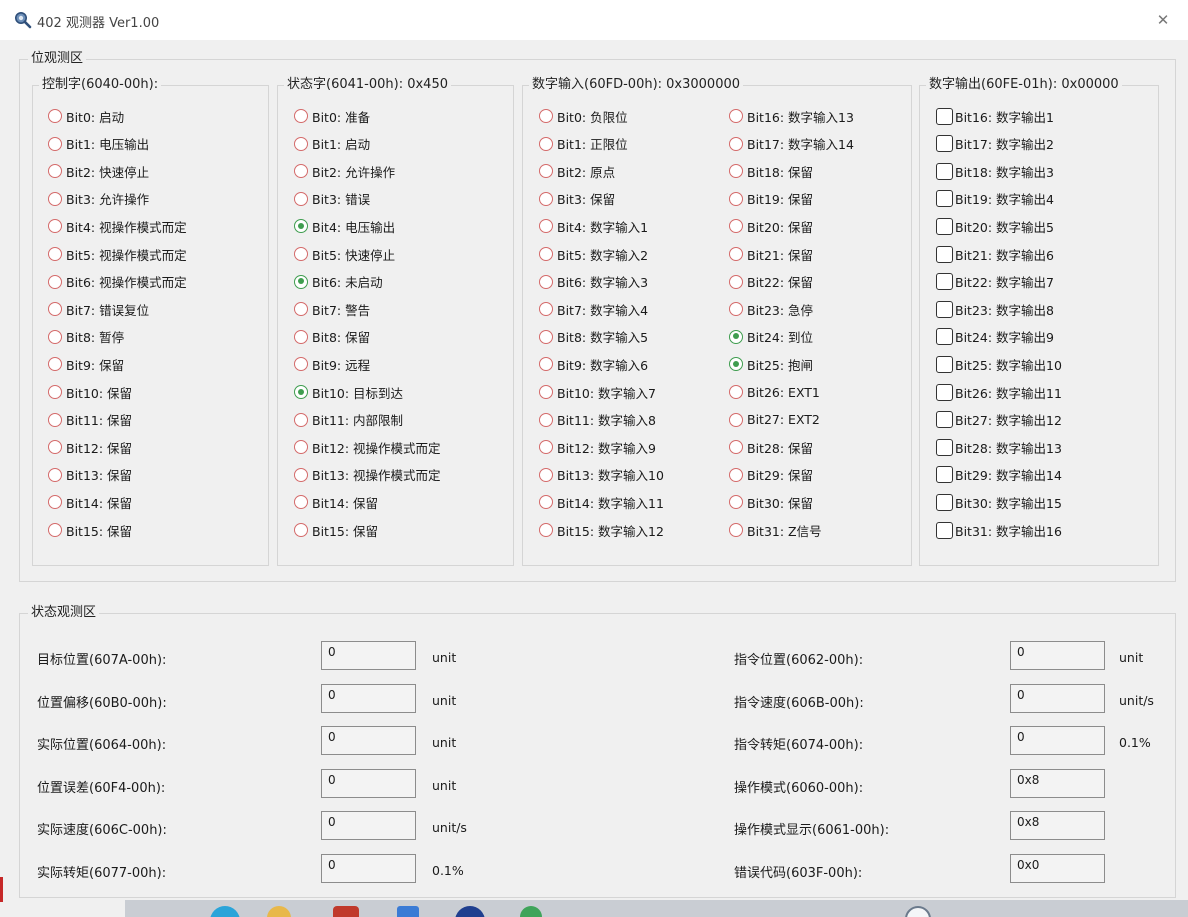 The height and width of the screenshot is (917, 1188). Describe the element at coordinates (126, 227) in the screenshot. I see `bit-label: Bit4: 视操作模式而定` at that location.